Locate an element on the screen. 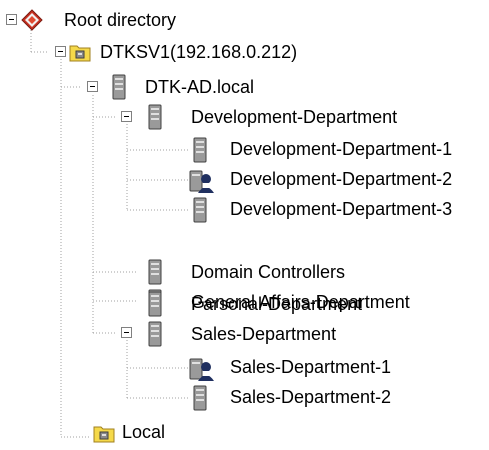 The width and height of the screenshot is (489, 450). tree-node-label: Local is located at coordinates (144, 432).